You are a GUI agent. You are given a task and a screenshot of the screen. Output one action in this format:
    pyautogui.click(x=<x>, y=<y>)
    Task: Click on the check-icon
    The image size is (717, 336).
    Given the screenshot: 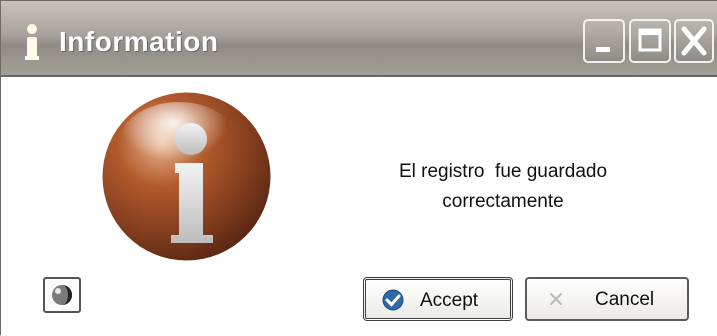 What is the action you would take?
    pyautogui.click(x=393, y=300)
    